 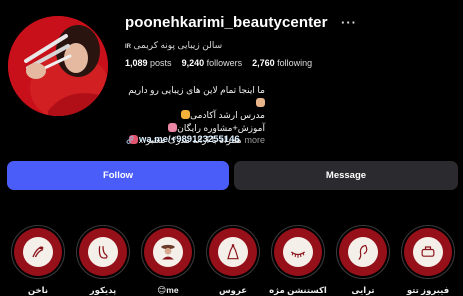 What do you see at coordinates (168, 290) in the screenshot?
I see `highlight-label: me😊` at bounding box center [168, 290].